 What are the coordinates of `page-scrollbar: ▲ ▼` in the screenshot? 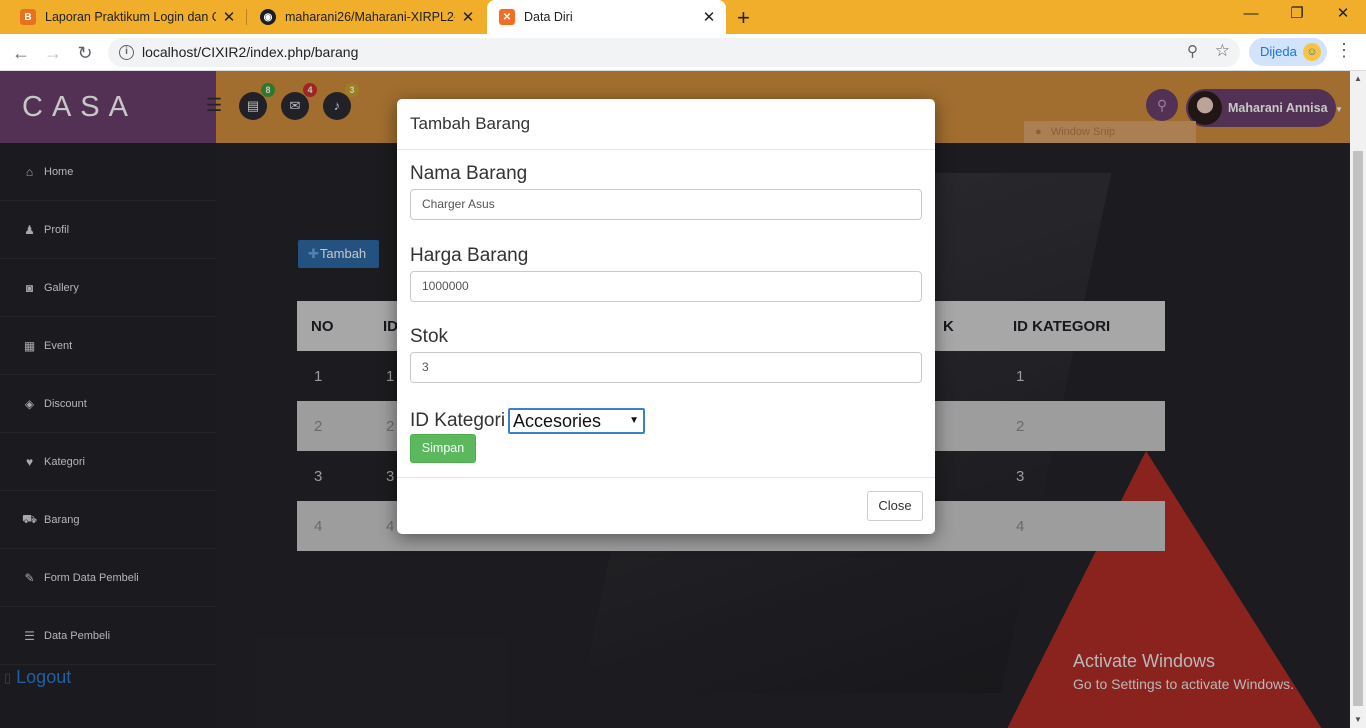 It's located at (1358, 399).